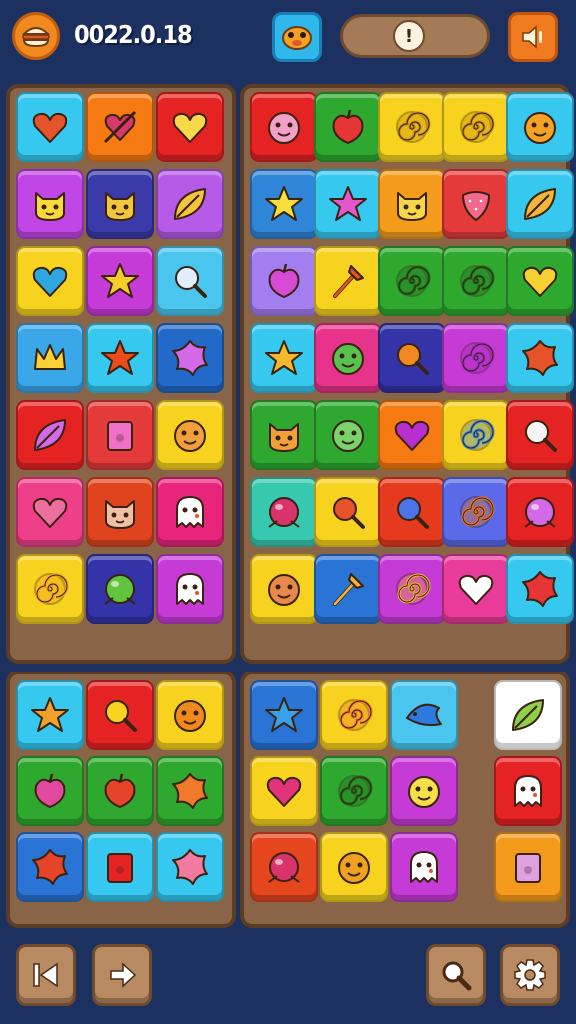  What do you see at coordinates (122, 975) in the screenshot?
I see `forward-button` at bounding box center [122, 975].